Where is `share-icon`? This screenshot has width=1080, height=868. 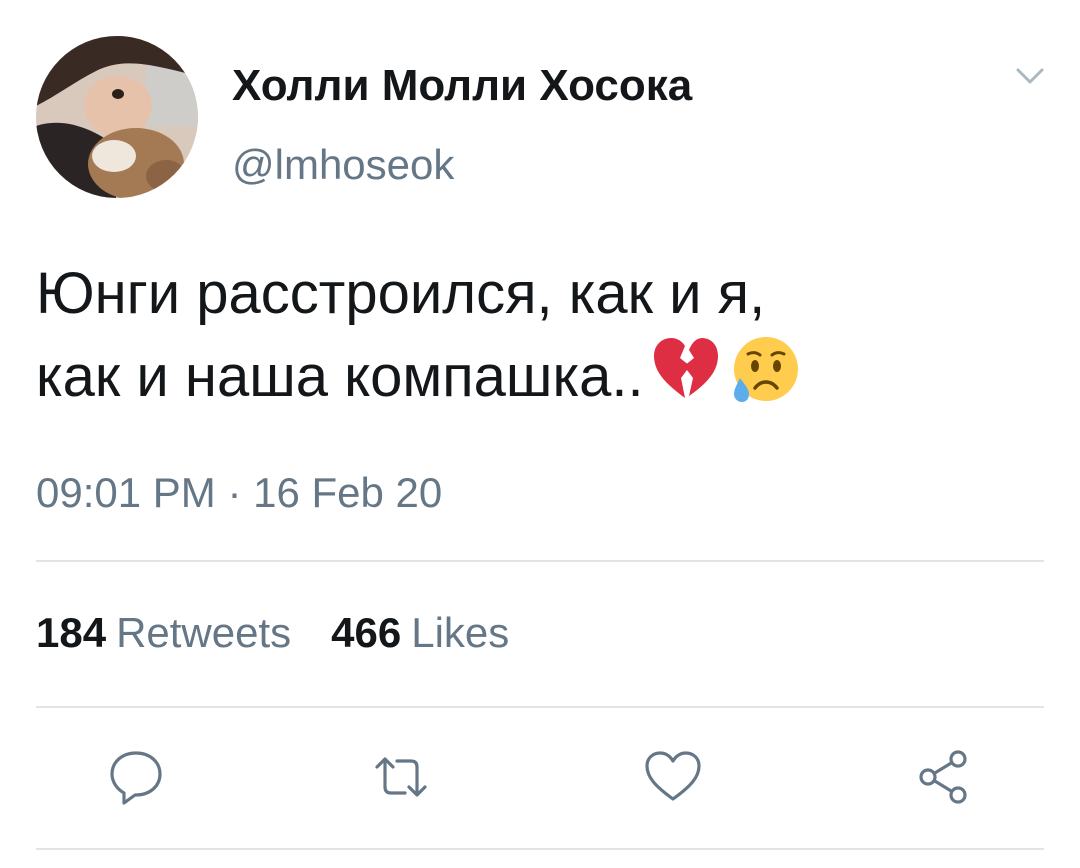 share-icon is located at coordinates (943, 777).